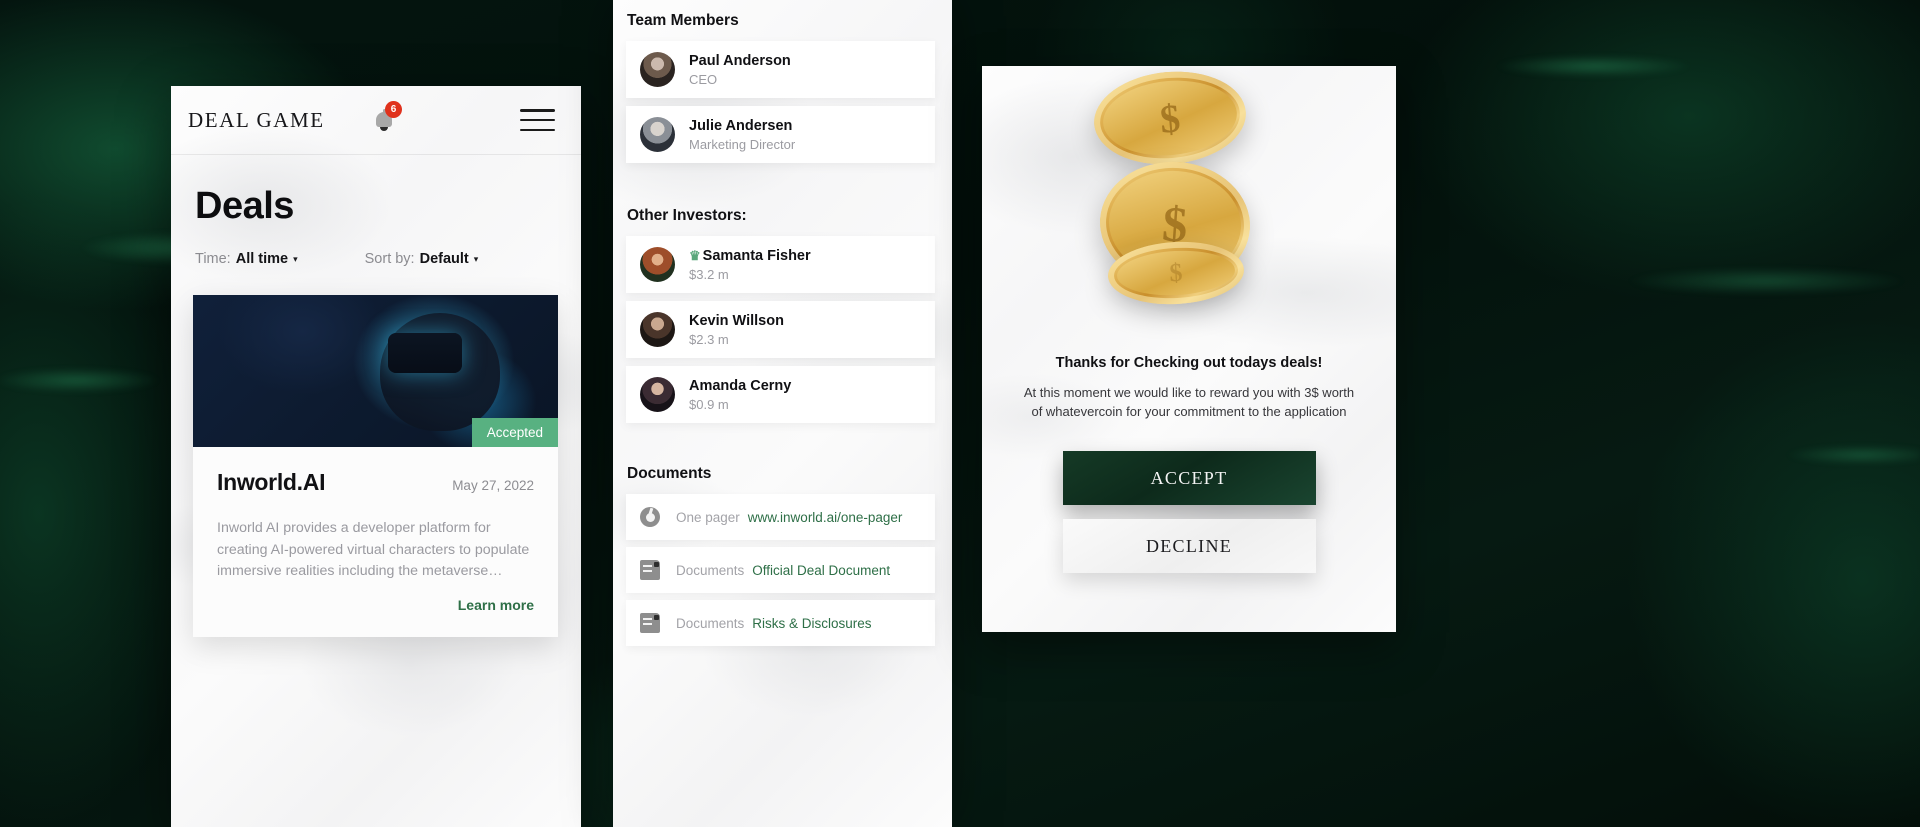 This screenshot has width=1920, height=827. I want to click on time-filter-dropdown: Time: All time ▾, so click(246, 259).